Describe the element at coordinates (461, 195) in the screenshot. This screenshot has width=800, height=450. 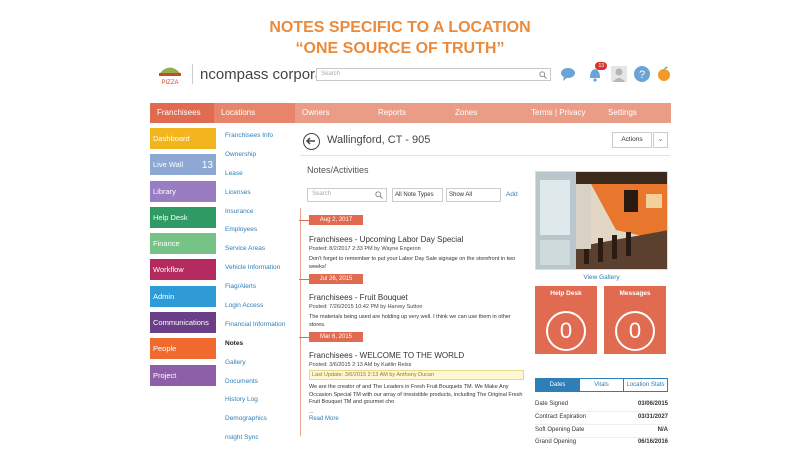
I see `show-filter-value: Show All` at that location.